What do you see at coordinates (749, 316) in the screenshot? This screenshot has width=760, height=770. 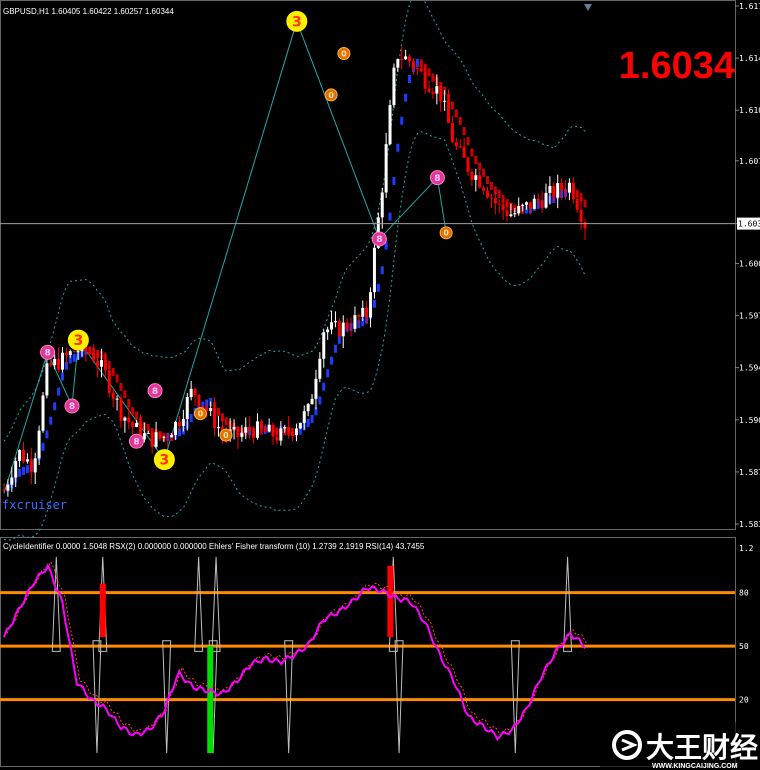 I see `price-tick-label: 1.5974` at bounding box center [749, 316].